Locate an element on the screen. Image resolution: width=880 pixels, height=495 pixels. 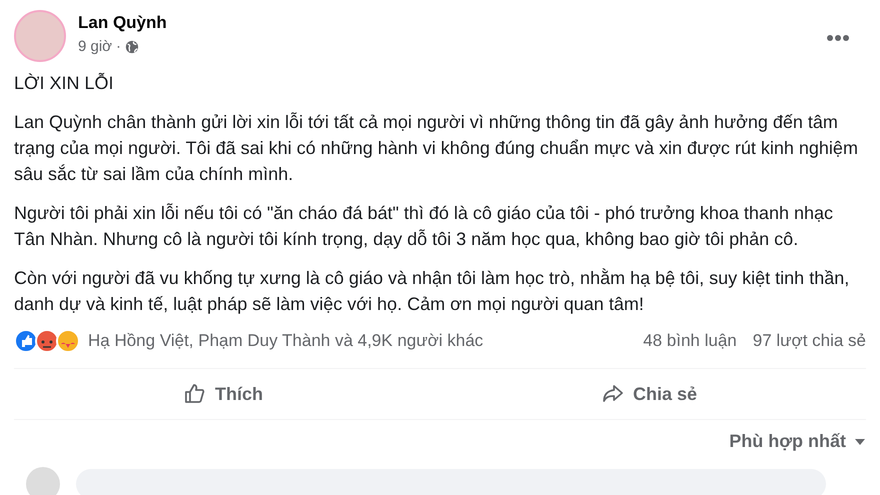
thumbs-up-icon is located at coordinates (194, 394).